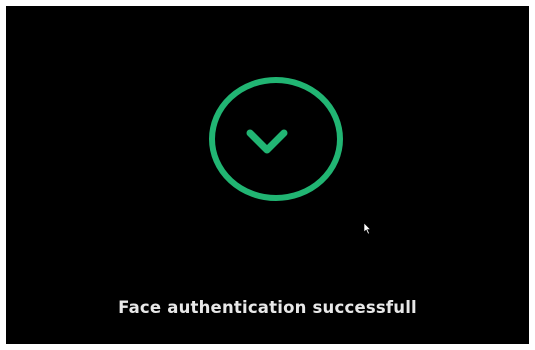  What do you see at coordinates (267, 141) in the screenshot?
I see `checkmark-chevron` at bounding box center [267, 141].